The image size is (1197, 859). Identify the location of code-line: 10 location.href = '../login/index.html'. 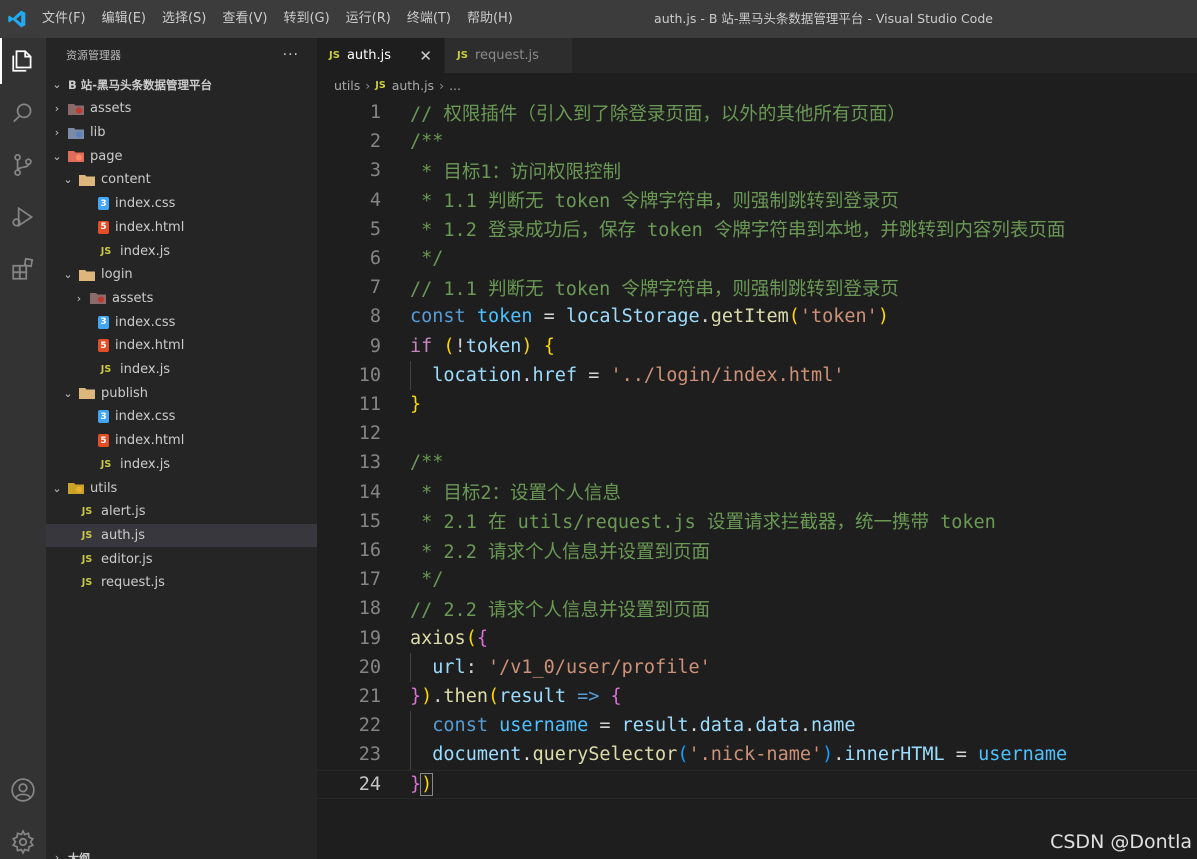
(757, 375).